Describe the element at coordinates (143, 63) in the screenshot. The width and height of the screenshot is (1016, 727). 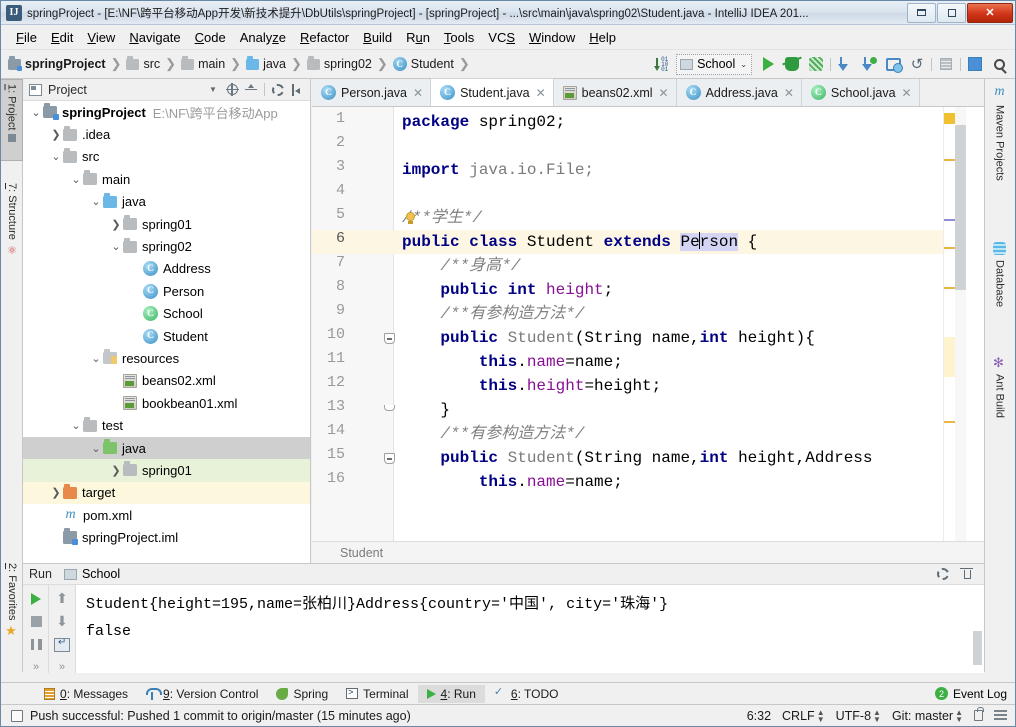
I see `breadcrumb-src: src` at that location.